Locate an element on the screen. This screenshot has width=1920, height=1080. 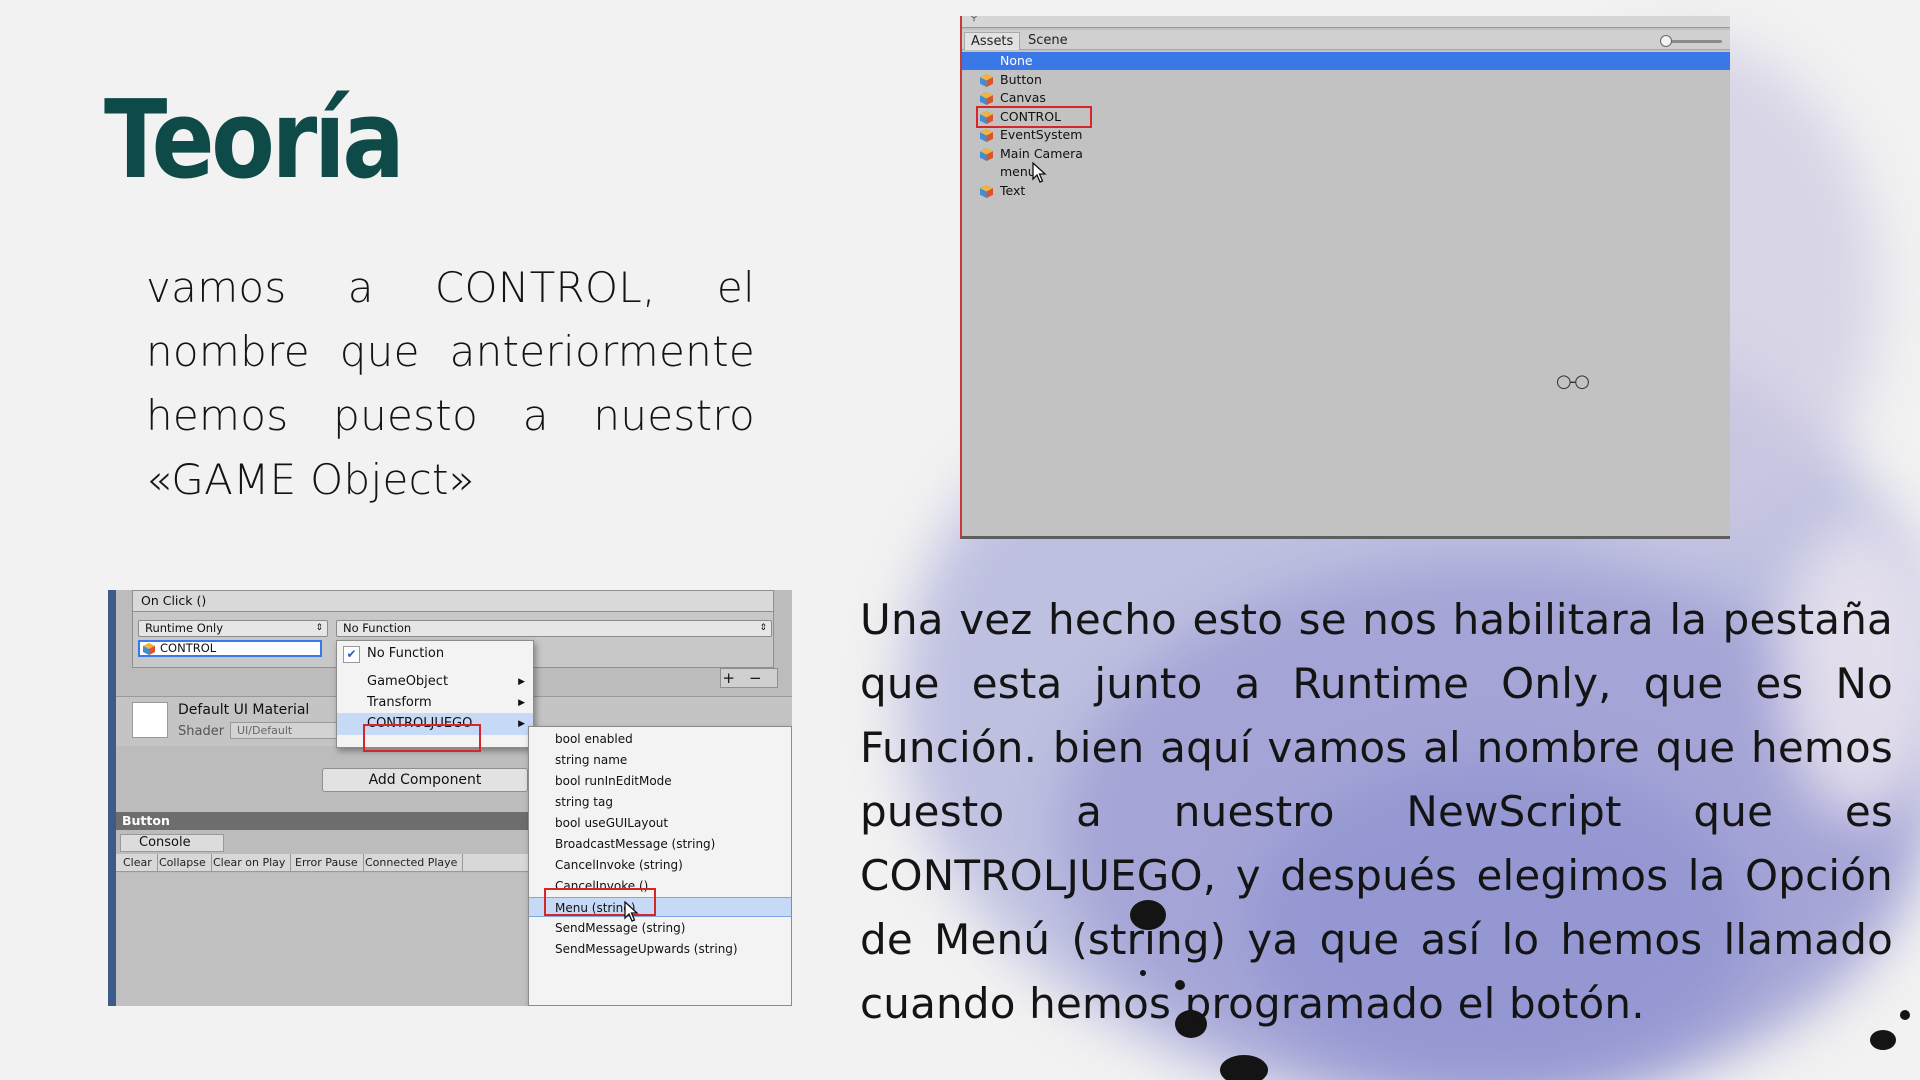
console-clear-button: Clear is located at coordinates (138, 863).